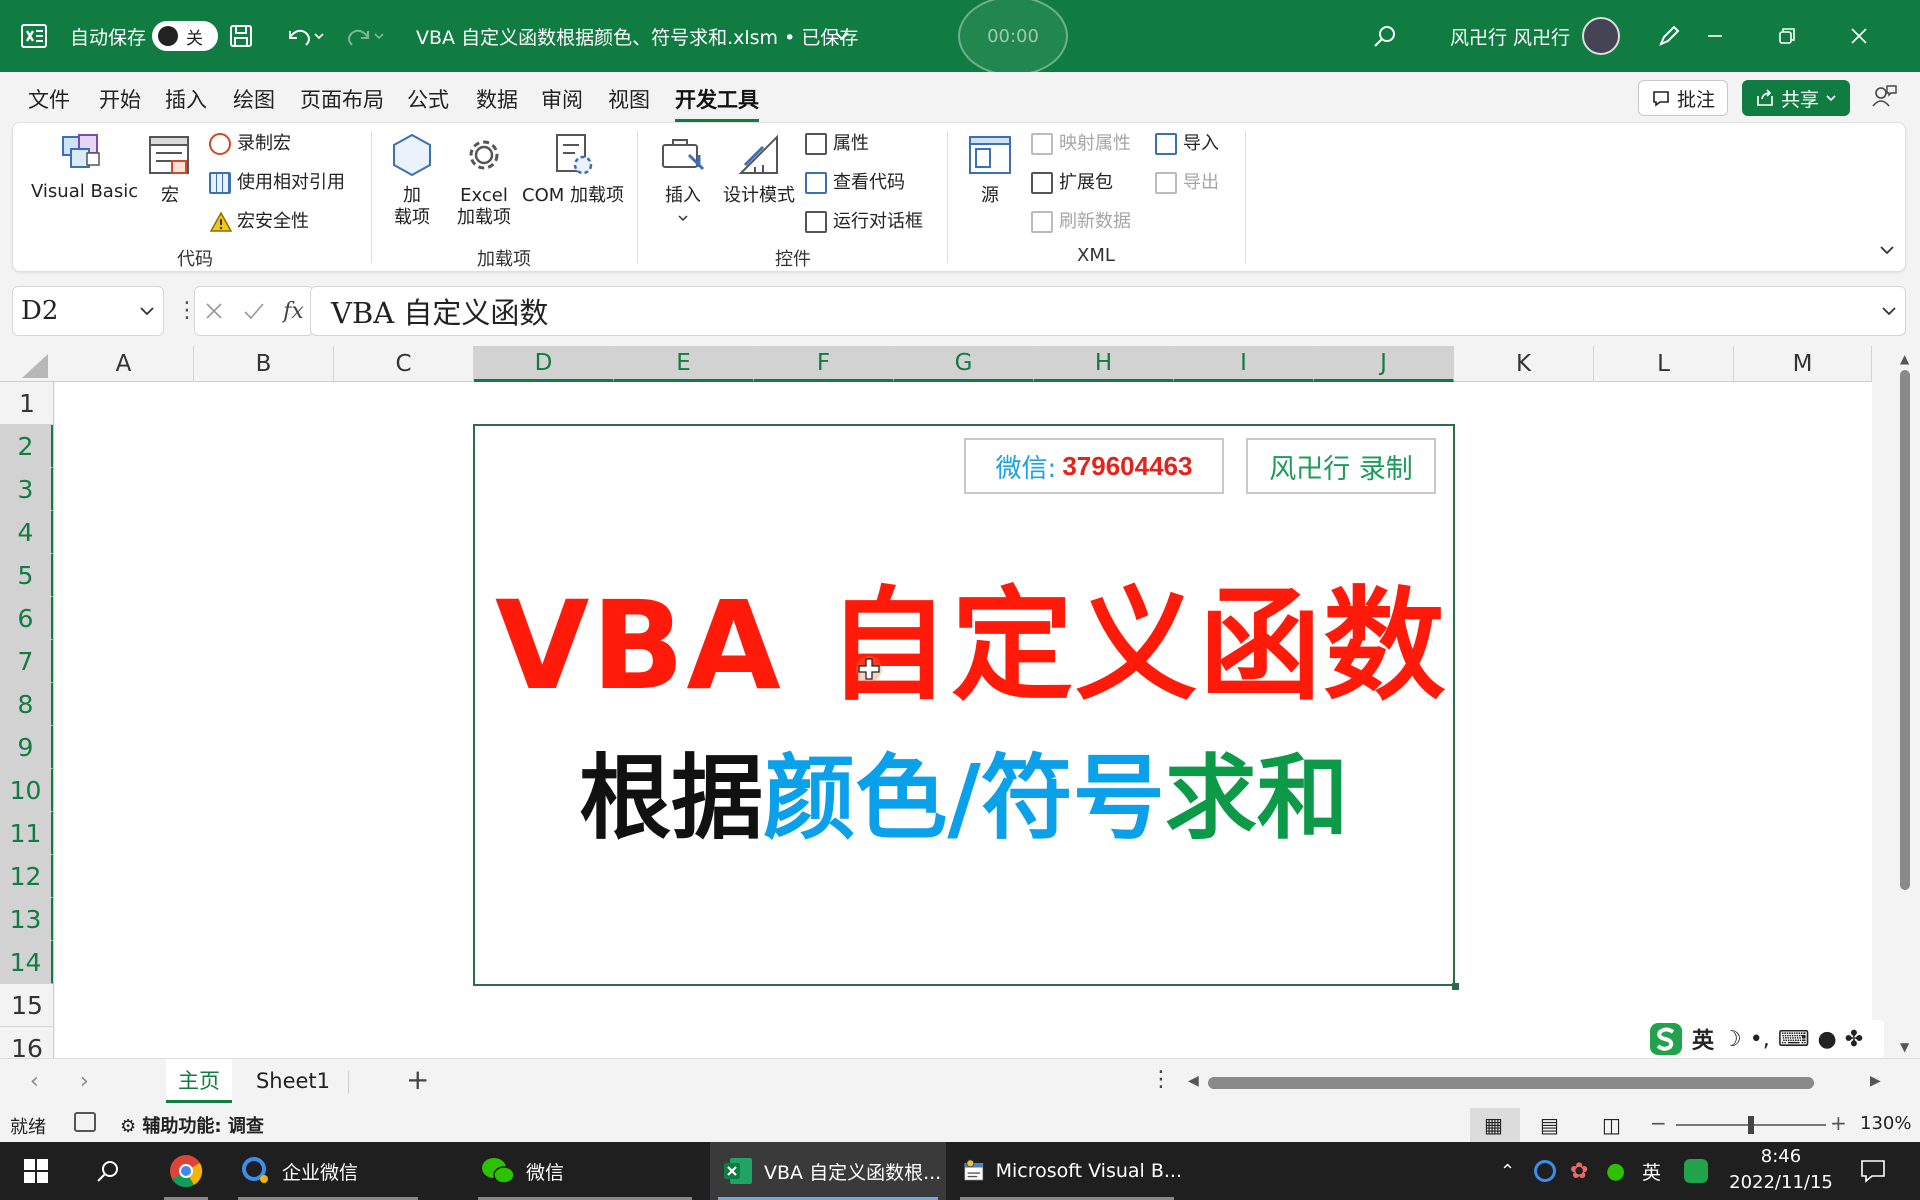 This screenshot has width=1920, height=1200. What do you see at coordinates (683, 180) in the screenshot?
I see `insert-control-button: 插入` at bounding box center [683, 180].